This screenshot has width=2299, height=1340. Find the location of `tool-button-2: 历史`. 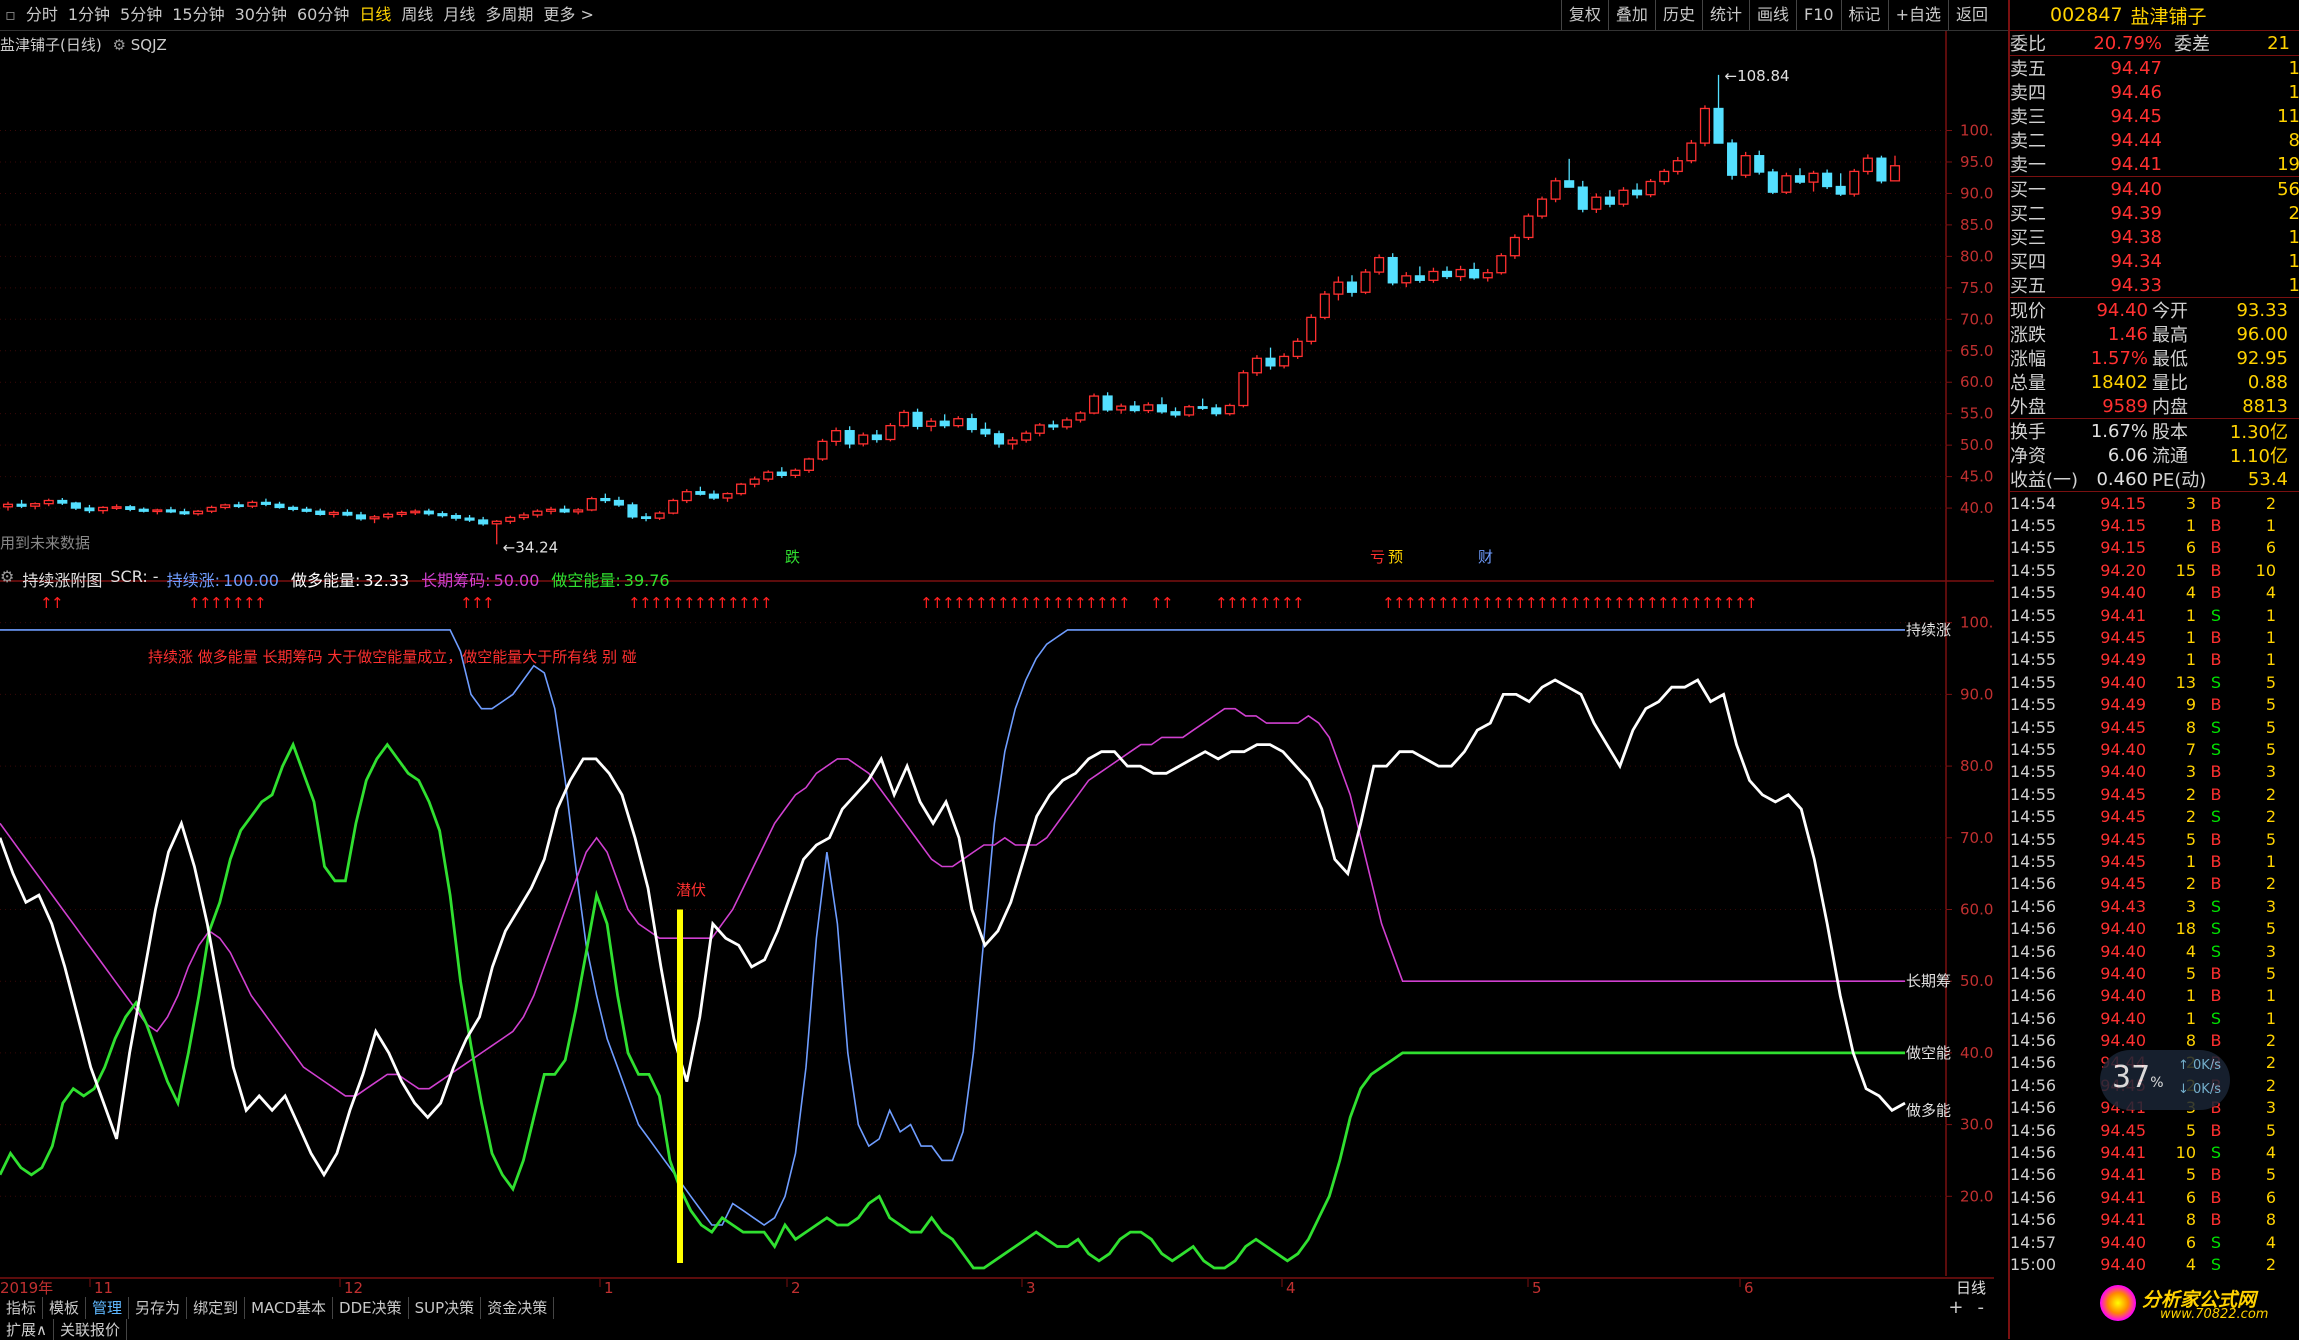

tool-button-2: 历史 is located at coordinates (1678, 15).